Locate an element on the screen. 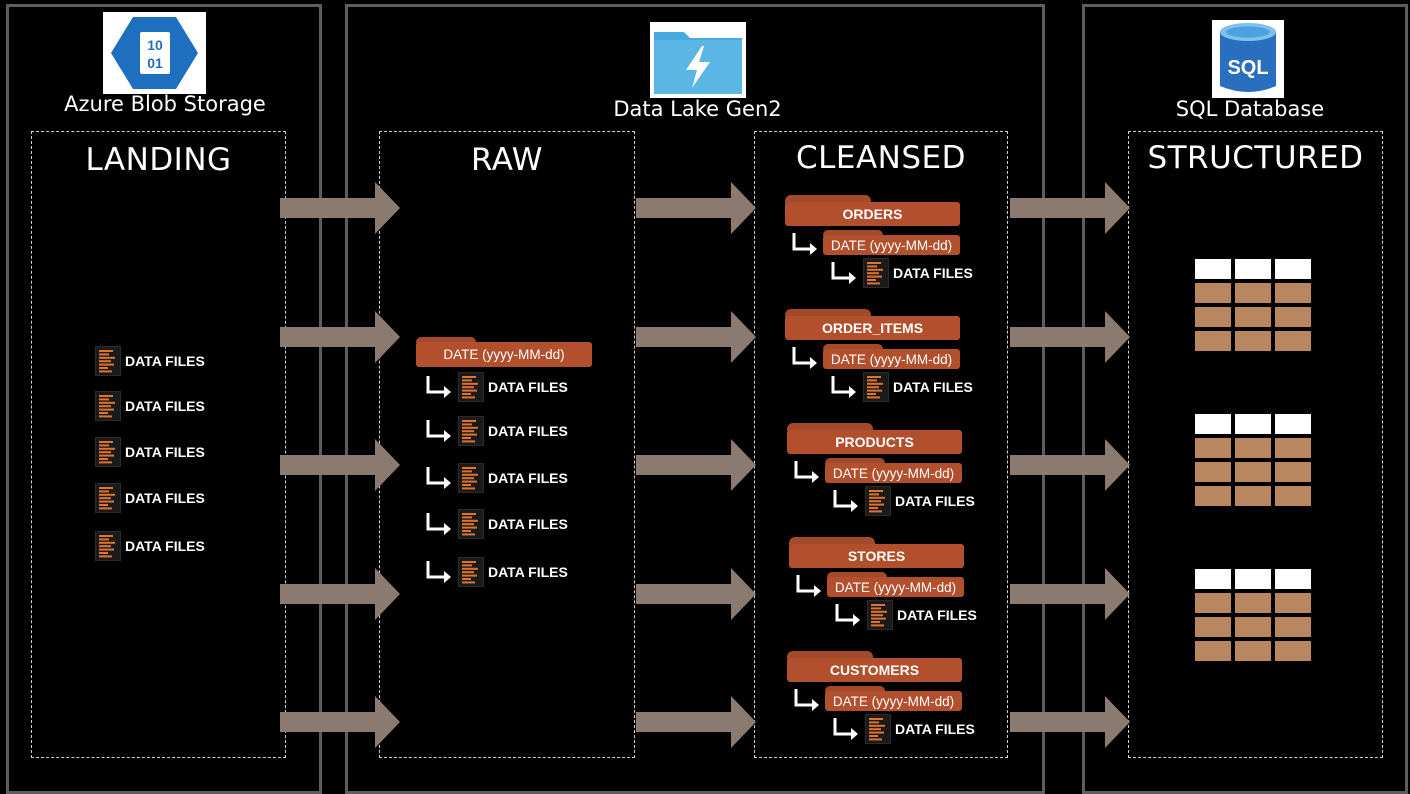 The height and width of the screenshot is (794, 1410). cleansed-folder-stores: STORES is located at coordinates (876, 552).